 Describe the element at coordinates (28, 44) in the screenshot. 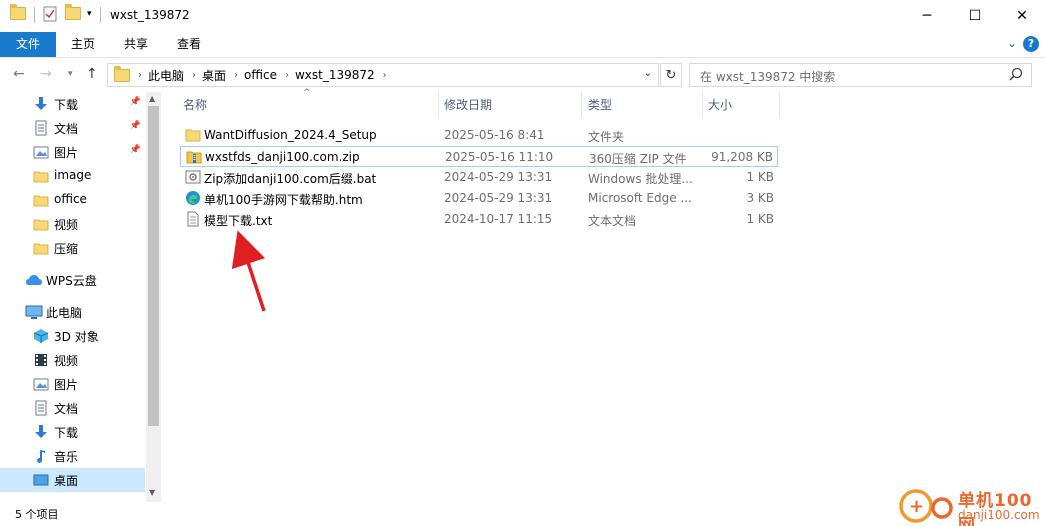

I see `tab-file: 文件` at that location.